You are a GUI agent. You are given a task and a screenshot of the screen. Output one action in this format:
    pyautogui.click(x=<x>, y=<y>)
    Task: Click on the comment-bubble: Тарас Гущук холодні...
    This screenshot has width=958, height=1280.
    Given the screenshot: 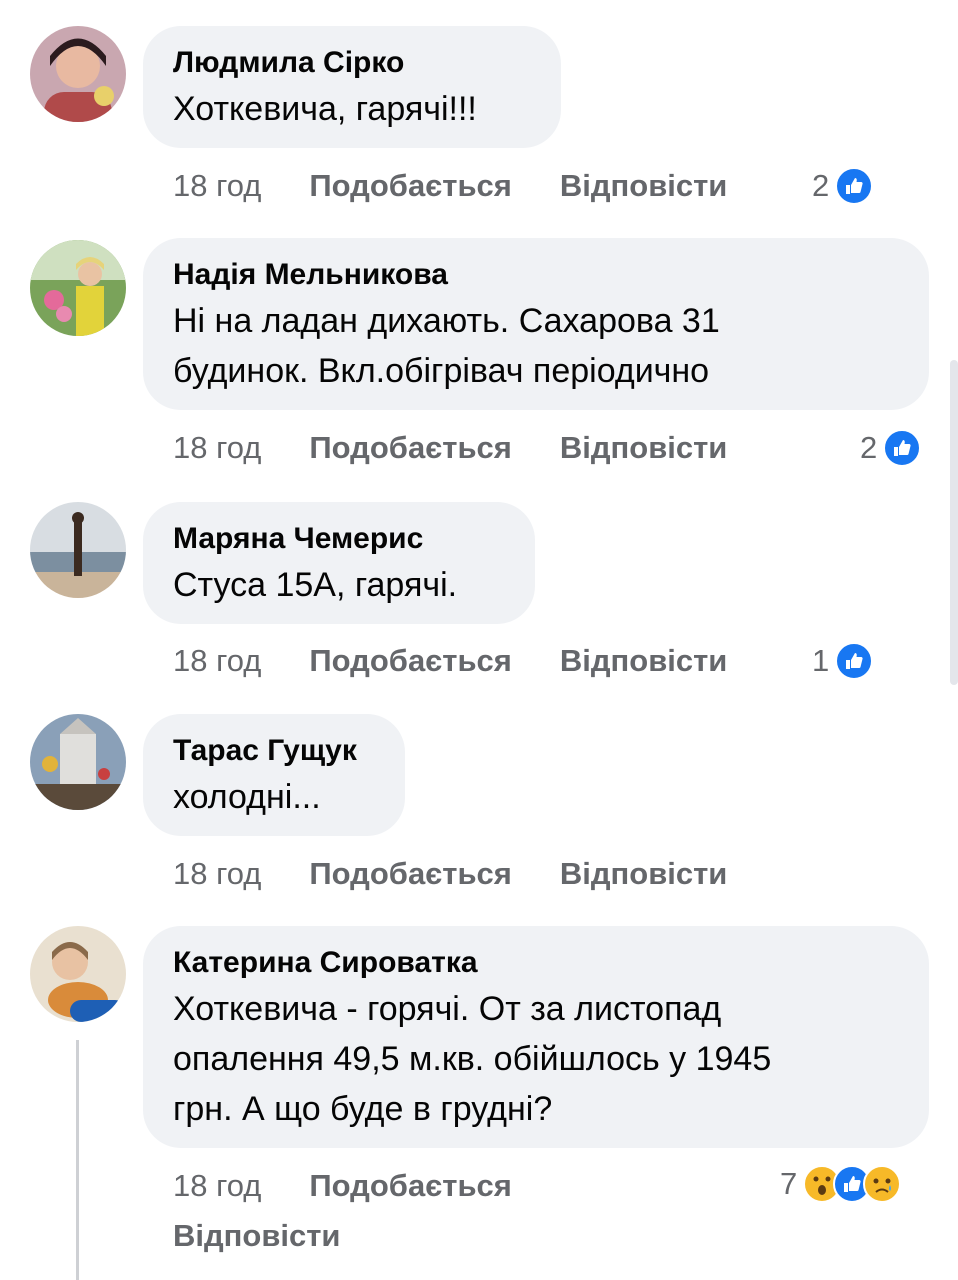 What is the action you would take?
    pyautogui.click(x=274, y=775)
    